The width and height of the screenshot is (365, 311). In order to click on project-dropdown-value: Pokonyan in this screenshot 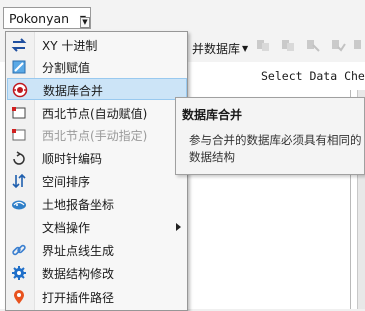, I will do `click(39, 18)`.